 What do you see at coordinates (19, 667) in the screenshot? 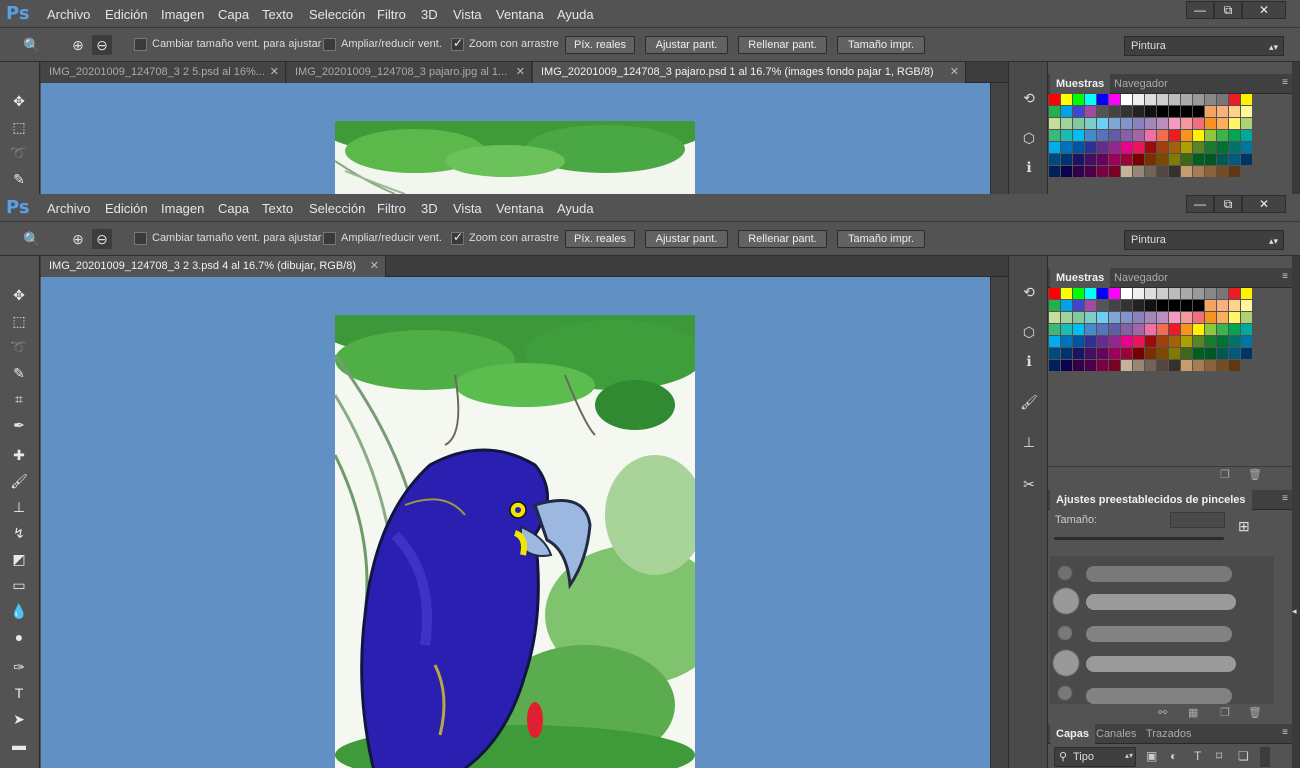
I see `pen-tool-icon: ✑` at bounding box center [19, 667].